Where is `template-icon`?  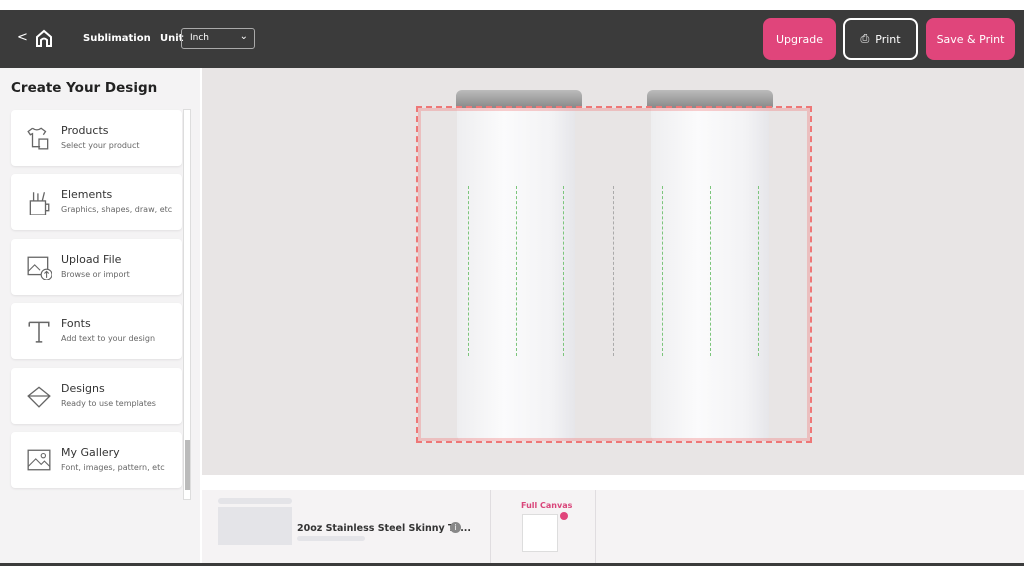
template-icon is located at coordinates (39, 397).